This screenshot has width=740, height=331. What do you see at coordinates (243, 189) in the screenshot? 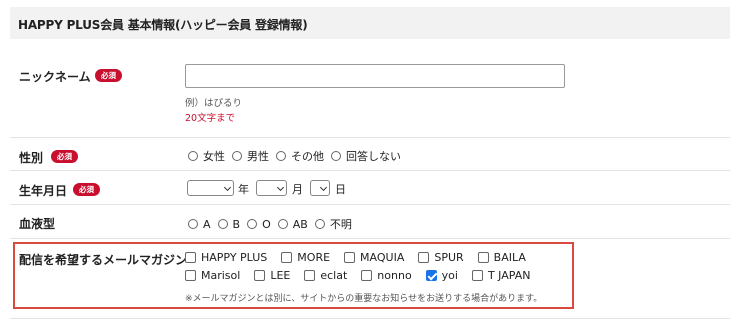
I see `year-unit: 年` at bounding box center [243, 189].